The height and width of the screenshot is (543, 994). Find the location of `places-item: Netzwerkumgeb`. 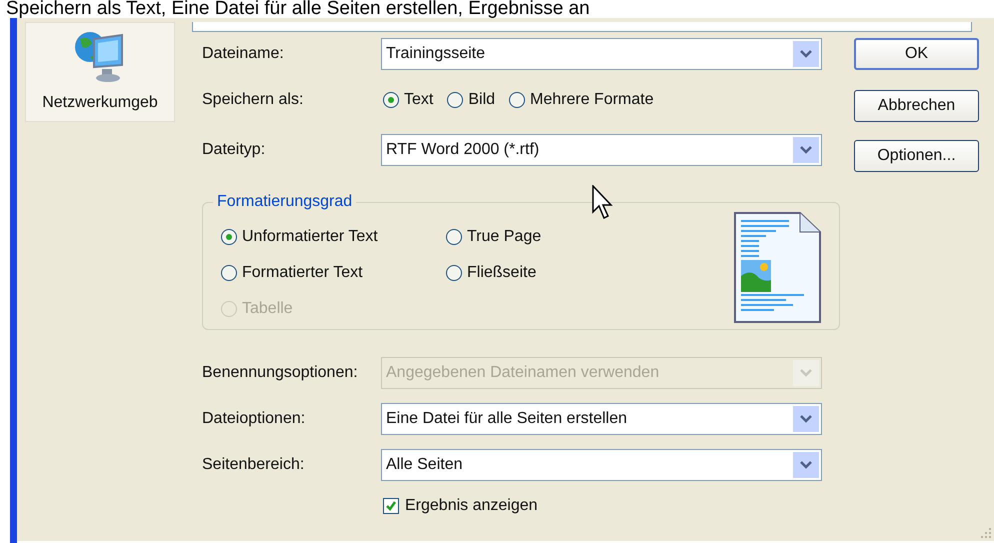

places-item: Netzwerkumgeb is located at coordinates (100, 72).